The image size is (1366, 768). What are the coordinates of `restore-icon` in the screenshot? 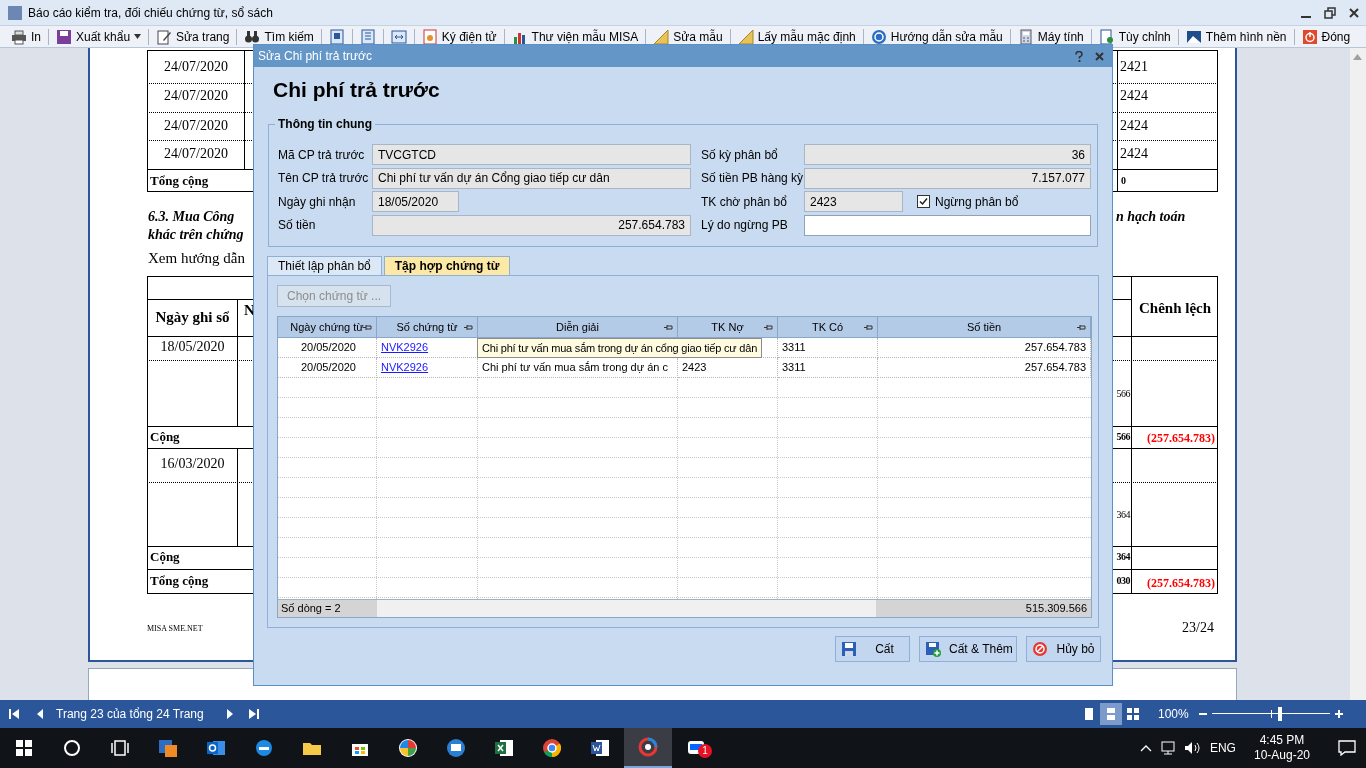 It's located at (1330, 12).